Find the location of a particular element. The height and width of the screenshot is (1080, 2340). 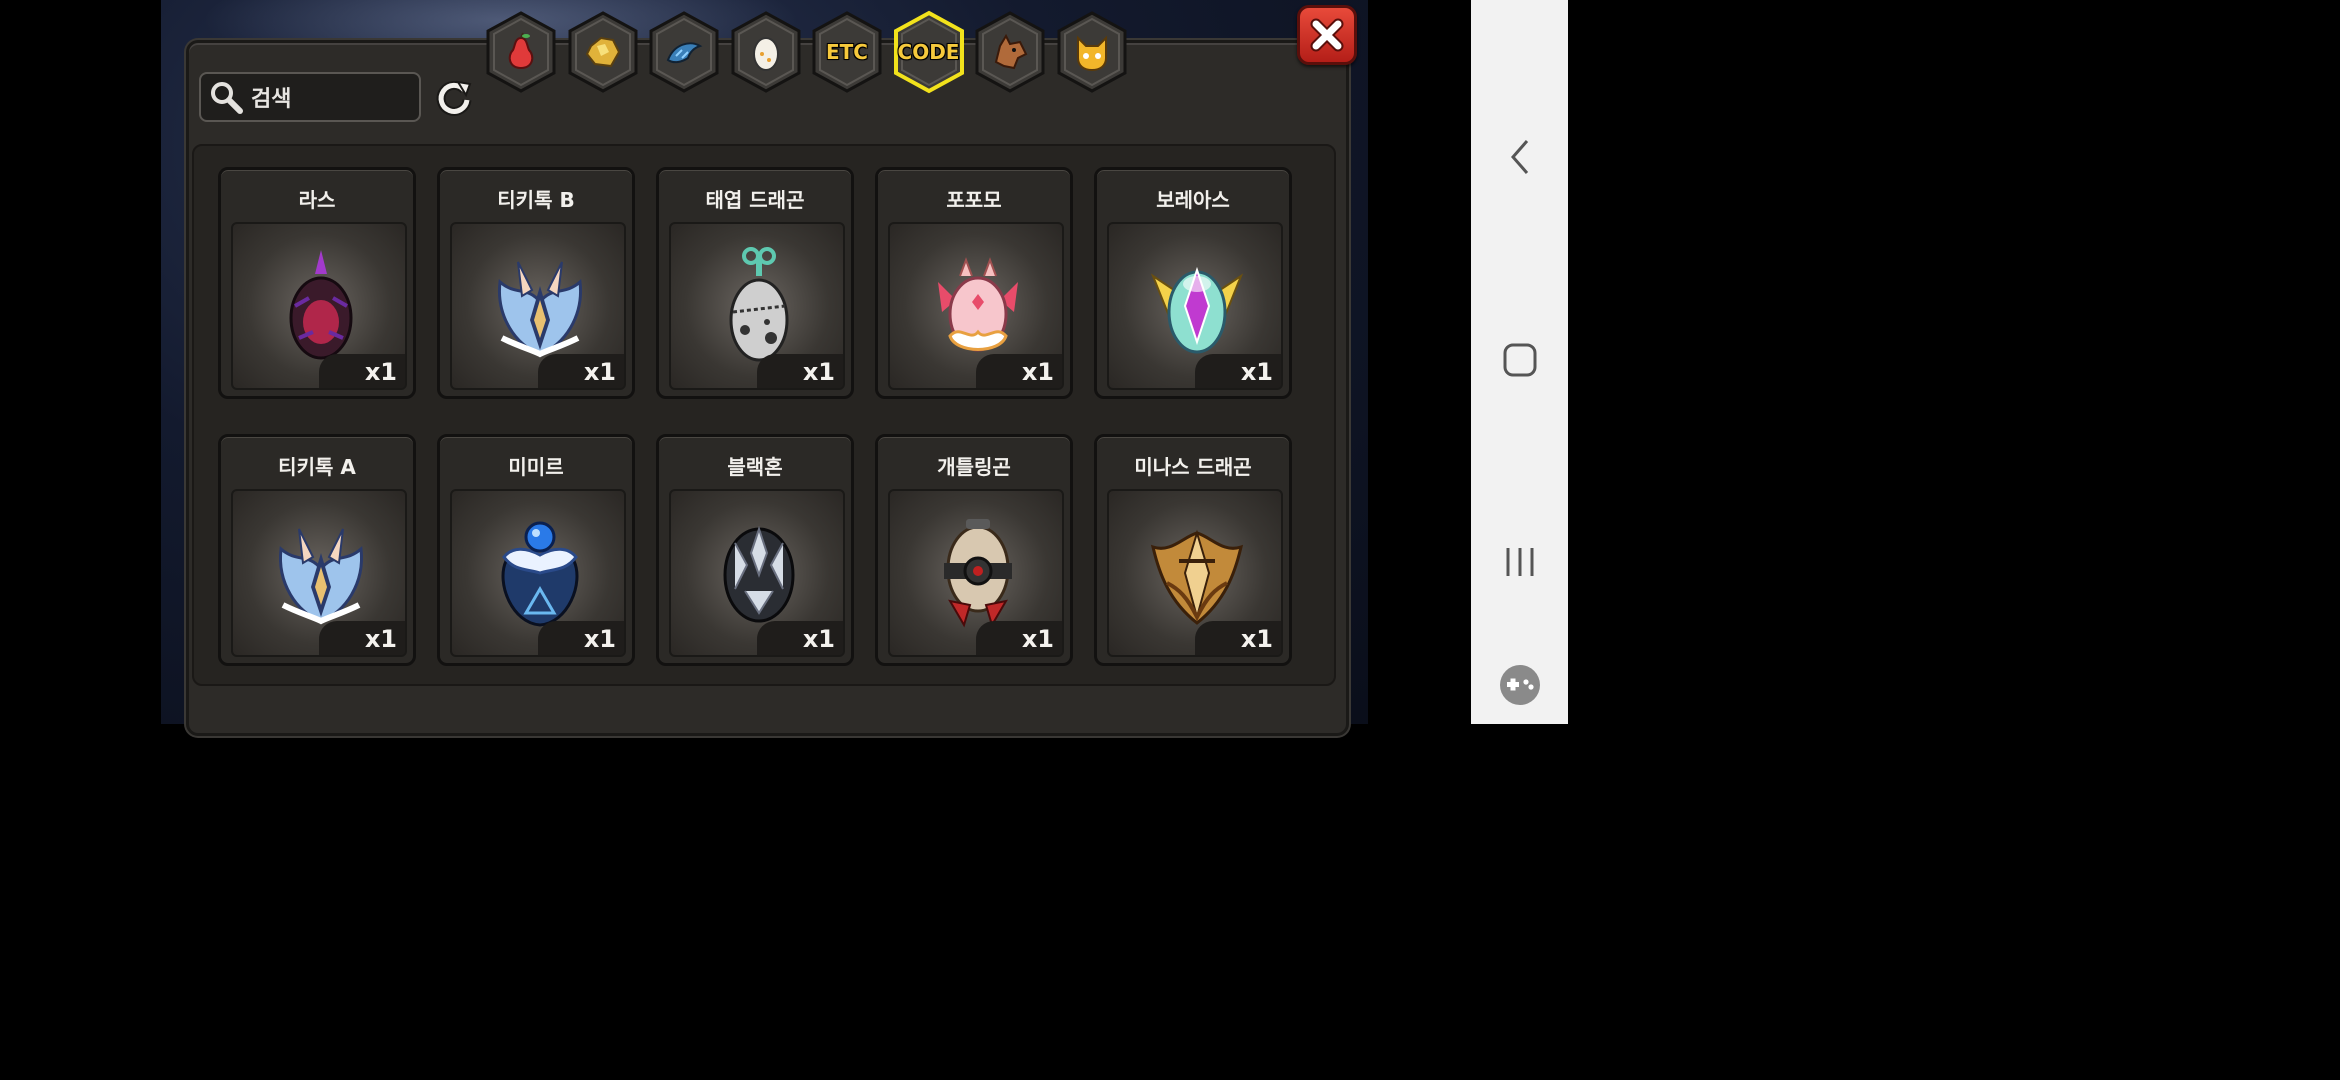

tab-label: ETC is located at coordinates (847, 52).